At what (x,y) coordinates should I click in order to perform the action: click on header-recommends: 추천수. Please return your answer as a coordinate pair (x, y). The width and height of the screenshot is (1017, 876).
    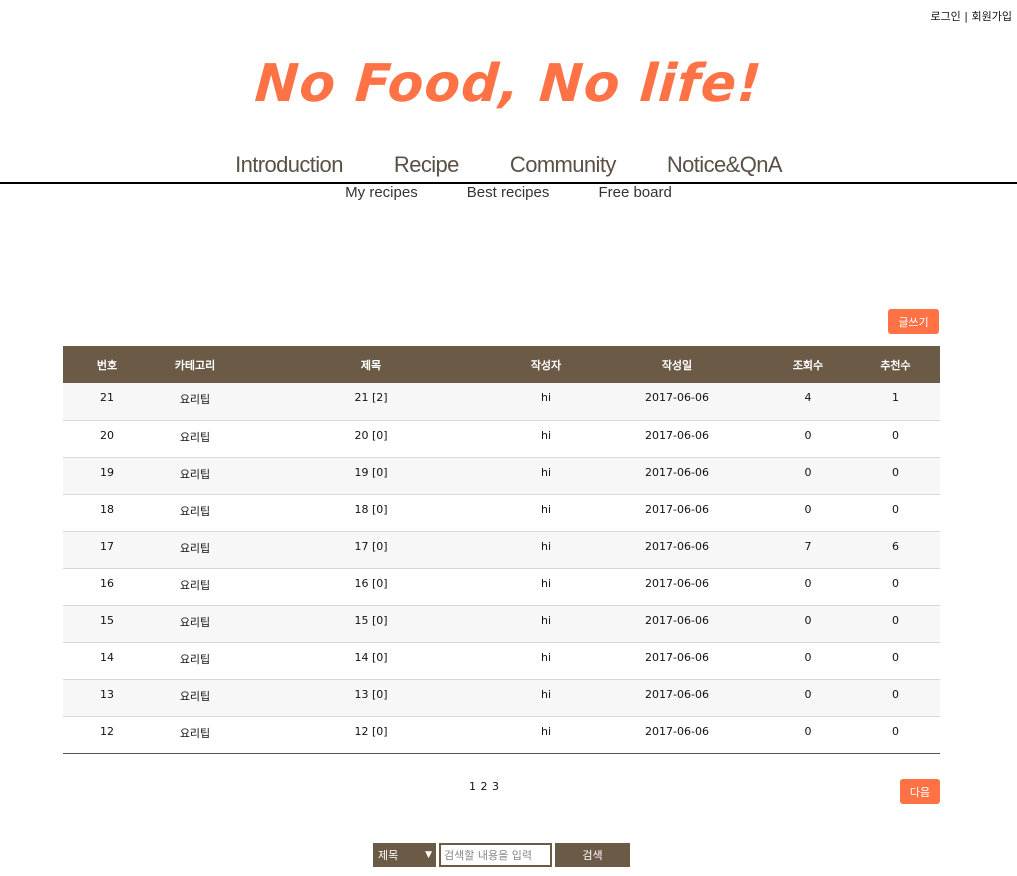
    Looking at the image, I should click on (895, 364).